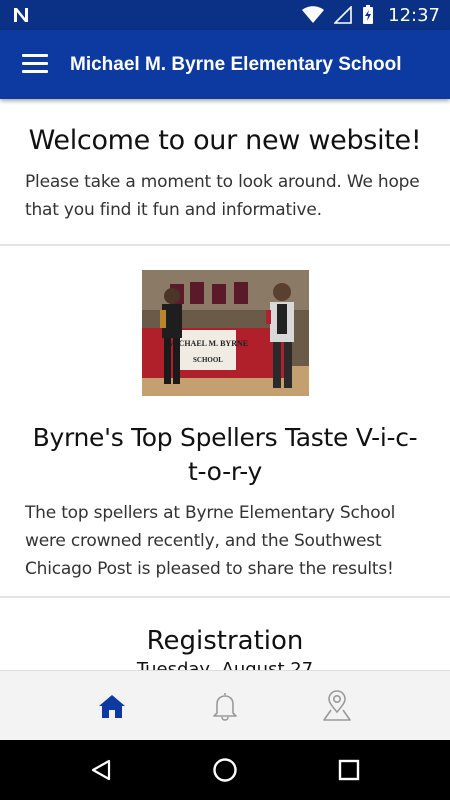  I want to click on registration-date: Tuesday, August 27, so click(225, 664).